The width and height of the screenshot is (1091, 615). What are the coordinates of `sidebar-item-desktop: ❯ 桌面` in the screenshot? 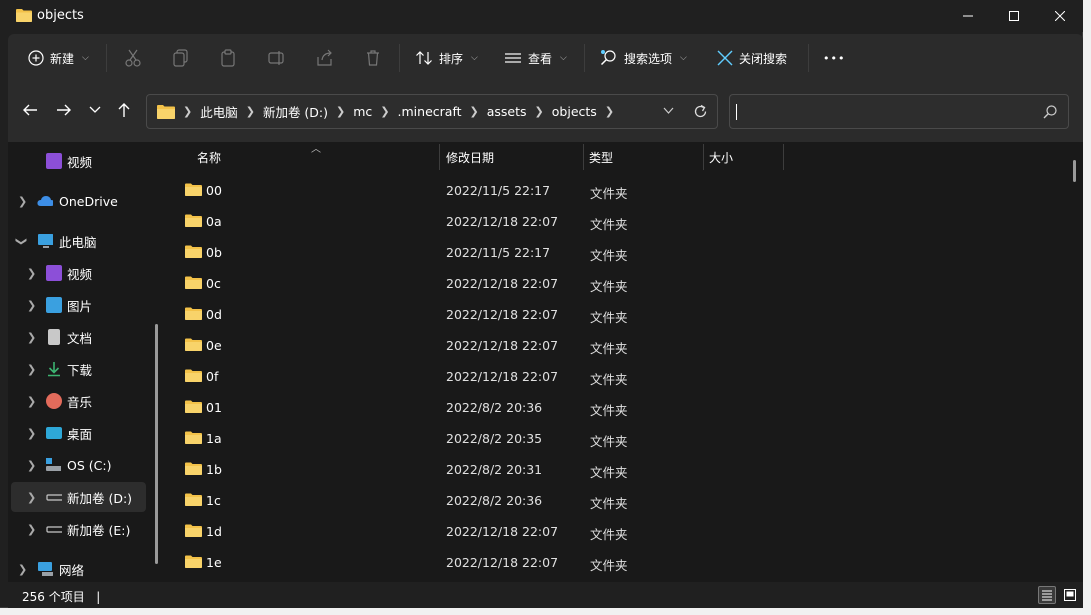 It's located at (86, 433).